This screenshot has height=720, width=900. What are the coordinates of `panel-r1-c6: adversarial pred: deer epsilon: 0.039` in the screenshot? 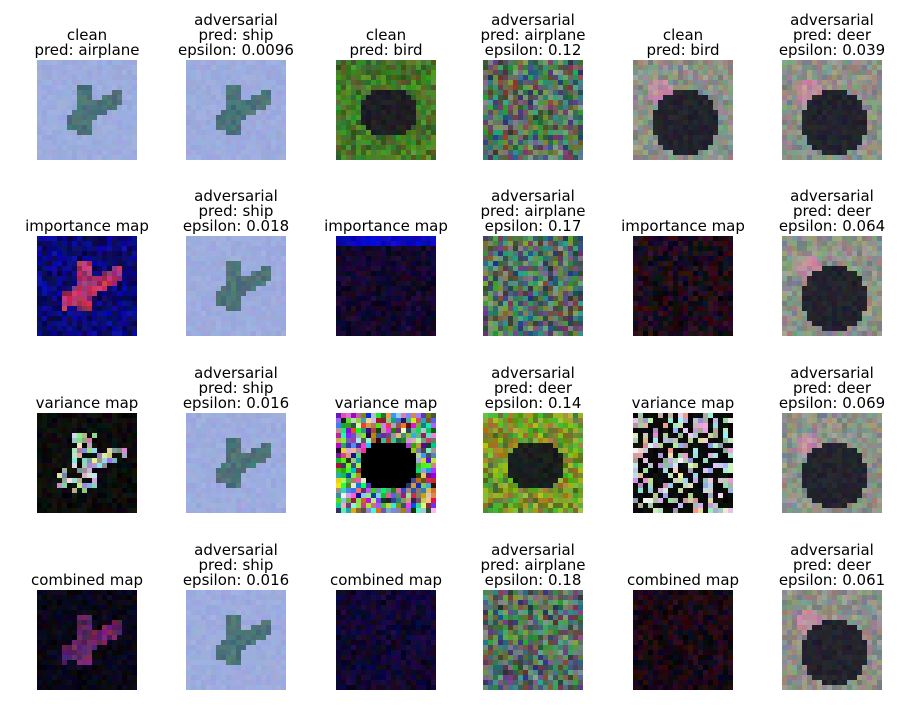 It's located at (828, 88).